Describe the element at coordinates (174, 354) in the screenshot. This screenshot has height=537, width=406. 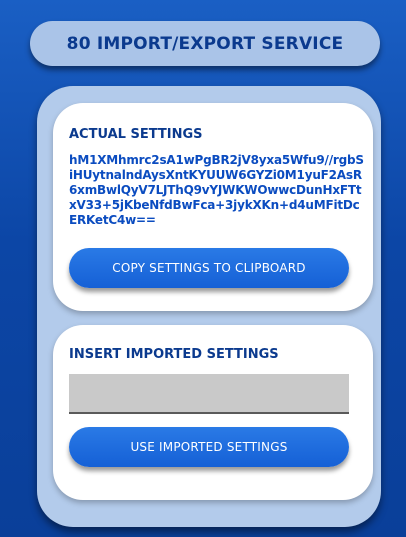
I see `insert-settings-heading: INSERT IMPORTED SETTINGS` at that location.